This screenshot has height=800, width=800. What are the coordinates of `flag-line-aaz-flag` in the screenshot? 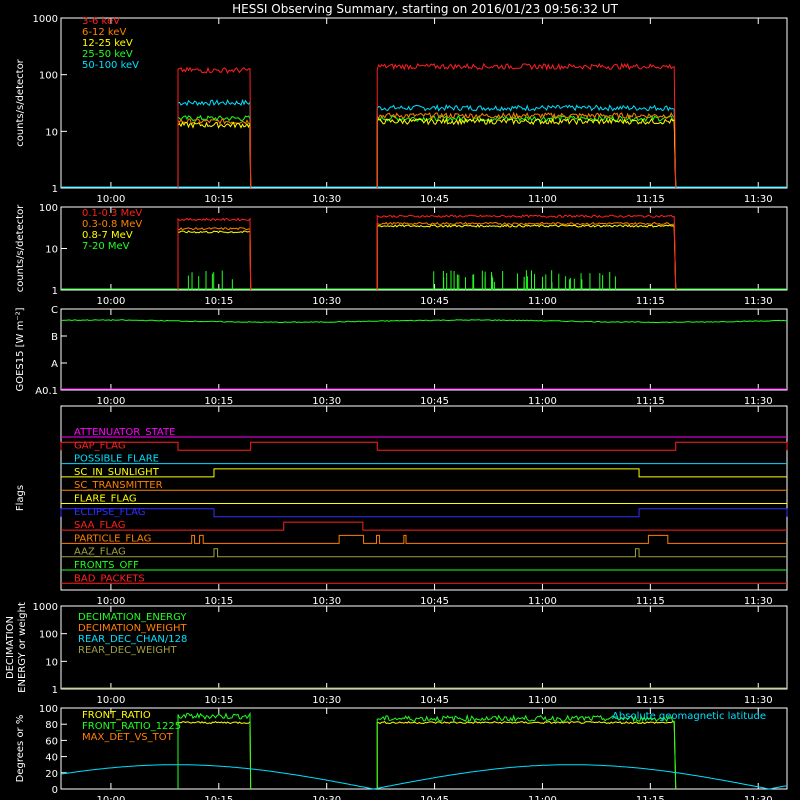 It's located at (424, 553).